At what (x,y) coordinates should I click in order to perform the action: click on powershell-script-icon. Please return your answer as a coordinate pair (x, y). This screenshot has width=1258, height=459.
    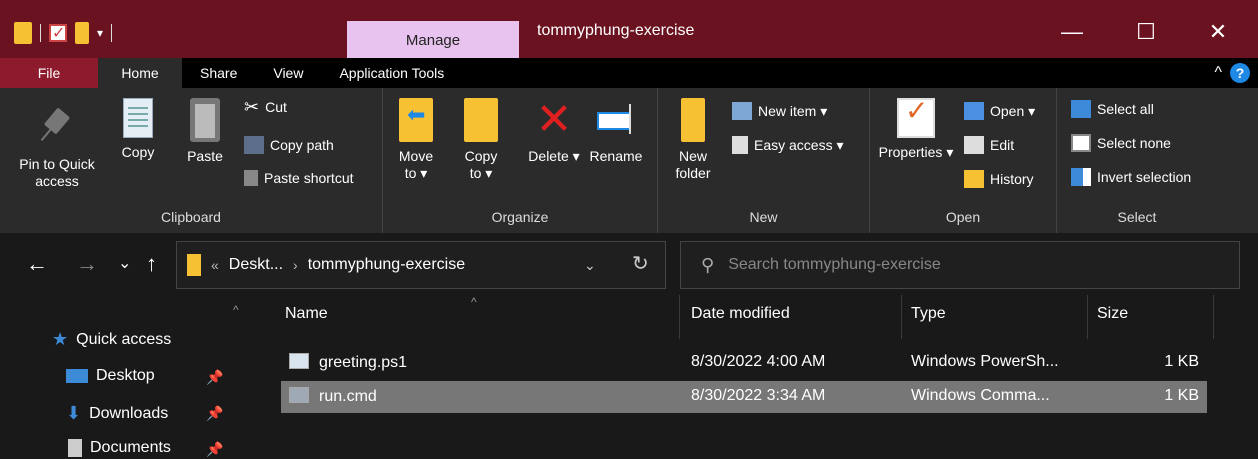
    Looking at the image, I should click on (299, 361).